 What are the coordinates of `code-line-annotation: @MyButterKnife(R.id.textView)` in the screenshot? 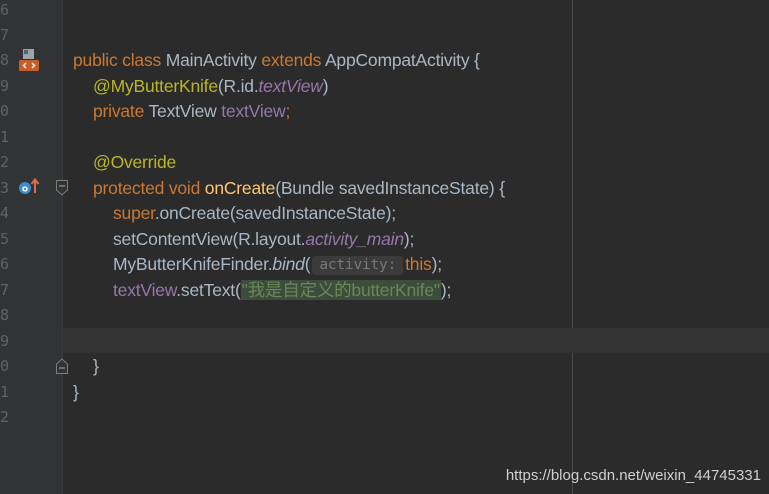 It's located at (211, 86).